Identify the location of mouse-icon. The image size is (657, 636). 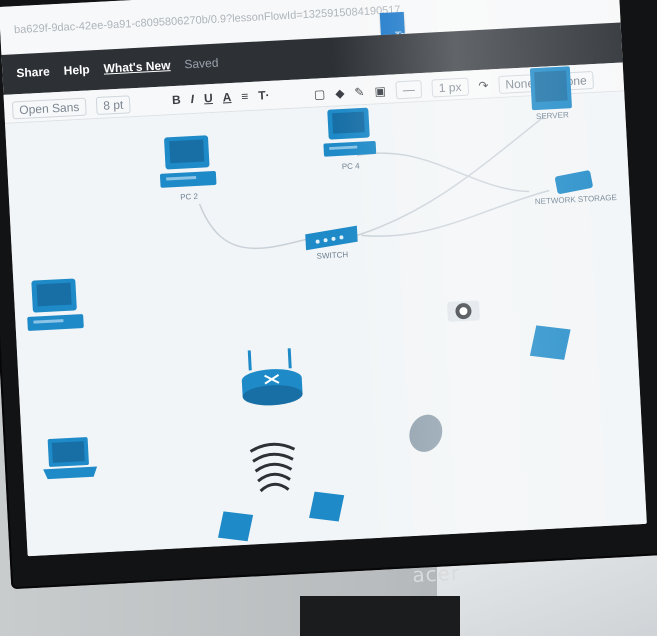
(426, 433).